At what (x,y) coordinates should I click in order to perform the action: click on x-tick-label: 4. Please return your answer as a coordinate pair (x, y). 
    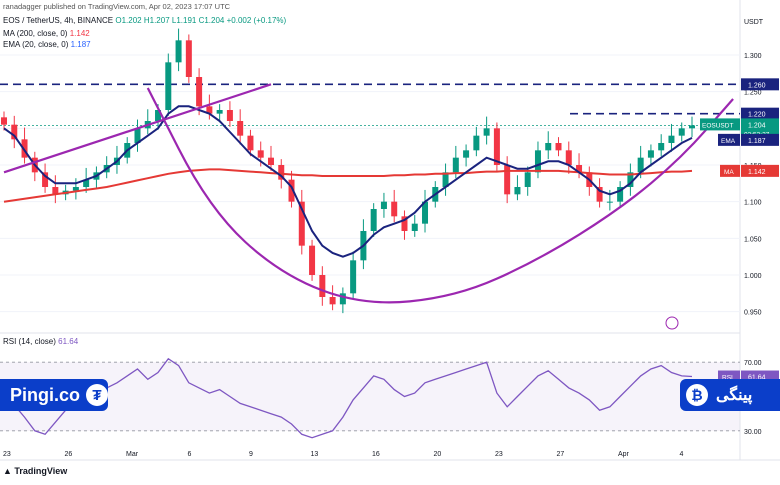
    Looking at the image, I should click on (682, 454).